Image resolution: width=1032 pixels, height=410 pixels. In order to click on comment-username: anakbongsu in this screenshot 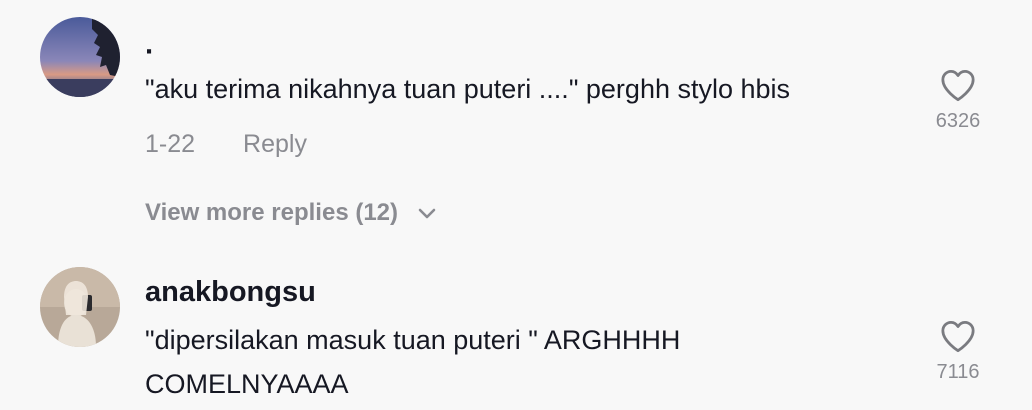, I will do `click(230, 292)`.